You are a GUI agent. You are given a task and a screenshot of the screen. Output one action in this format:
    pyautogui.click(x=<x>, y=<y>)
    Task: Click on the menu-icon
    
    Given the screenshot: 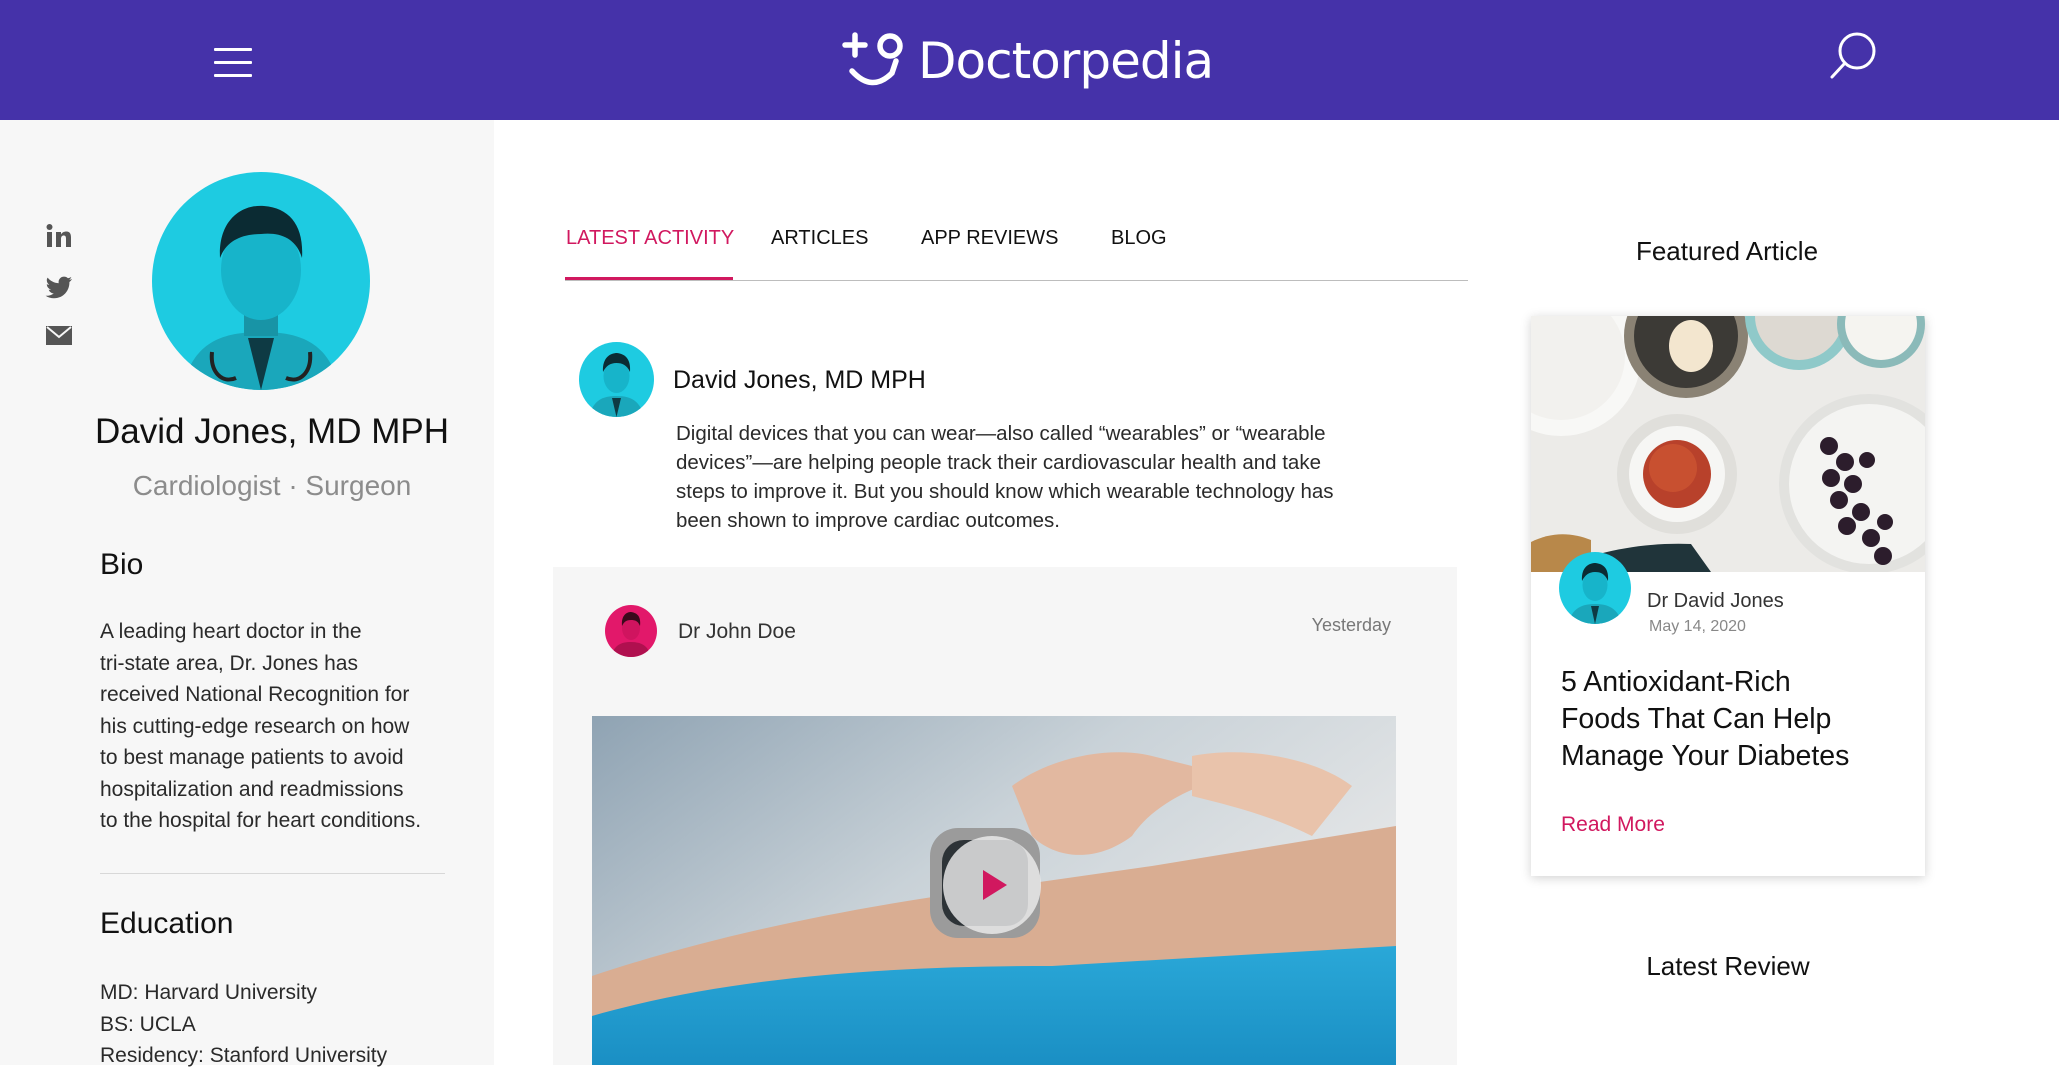 What is the action you would take?
    pyautogui.click(x=233, y=63)
    